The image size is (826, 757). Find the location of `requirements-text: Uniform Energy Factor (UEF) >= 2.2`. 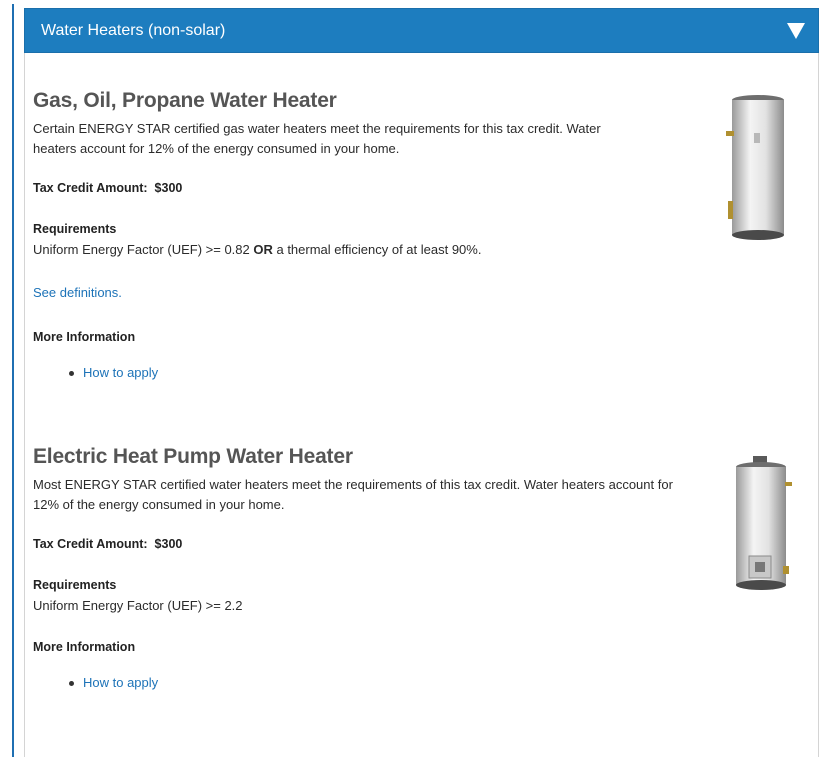

requirements-text: Uniform Energy Factor (UEF) >= 2.2 is located at coordinates (138, 605).